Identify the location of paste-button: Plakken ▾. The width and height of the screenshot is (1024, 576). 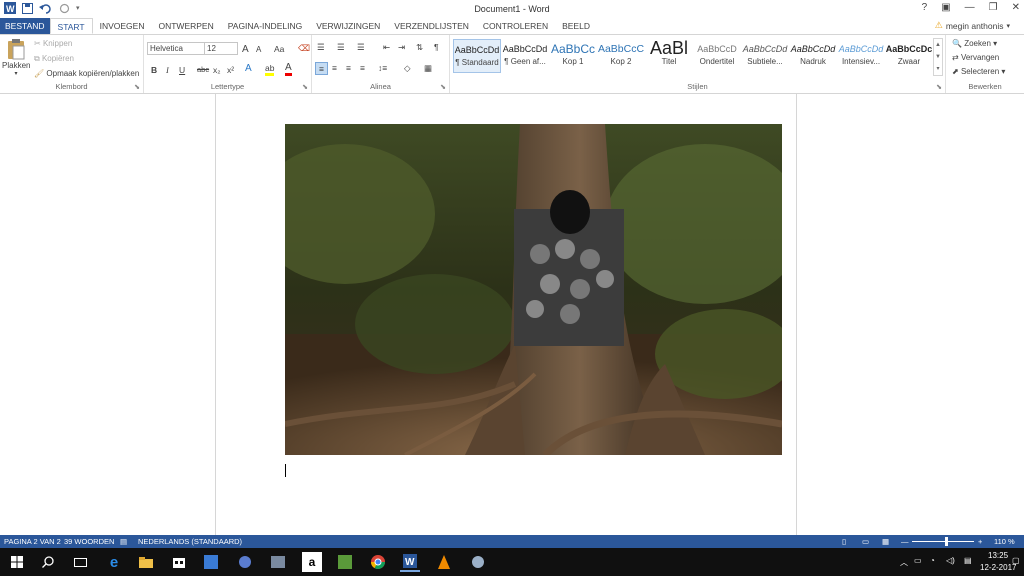
(16, 60).